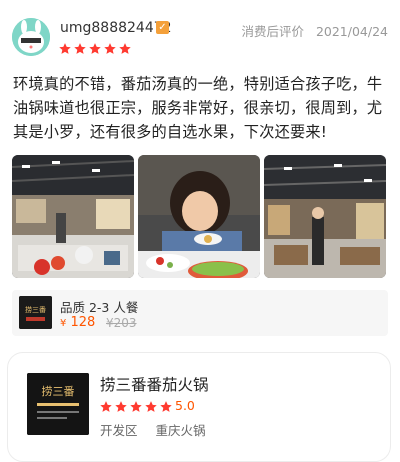  What do you see at coordinates (185, 405) in the screenshot?
I see `shop-score: 5.0` at bounding box center [185, 405].